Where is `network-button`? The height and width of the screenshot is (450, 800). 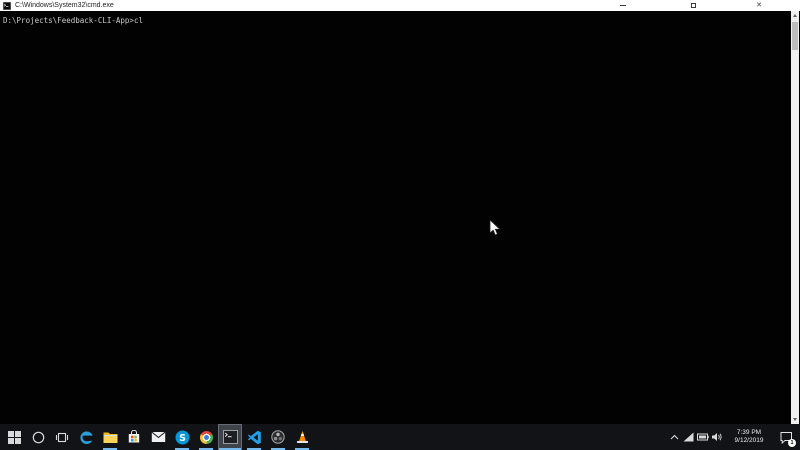
network-button is located at coordinates (688, 437).